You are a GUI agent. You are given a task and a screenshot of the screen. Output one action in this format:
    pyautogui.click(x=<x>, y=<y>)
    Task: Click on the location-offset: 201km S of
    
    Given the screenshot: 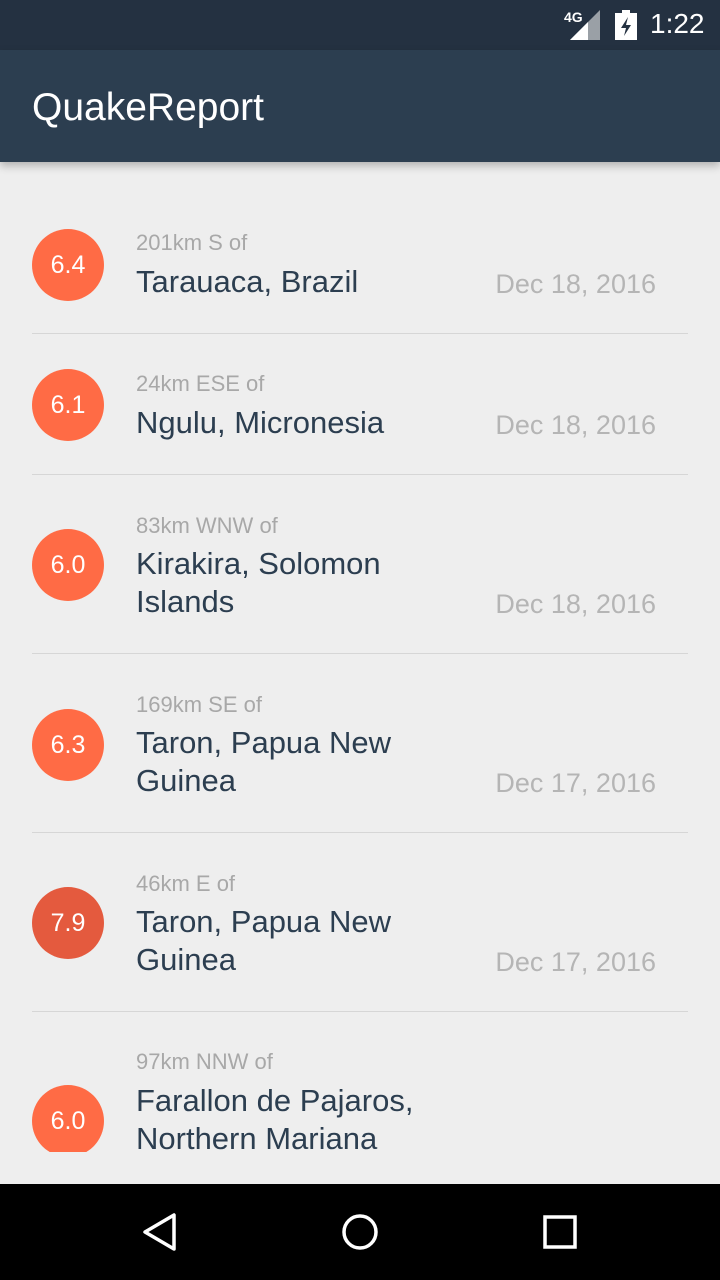 What is the action you would take?
    pyautogui.click(x=192, y=242)
    